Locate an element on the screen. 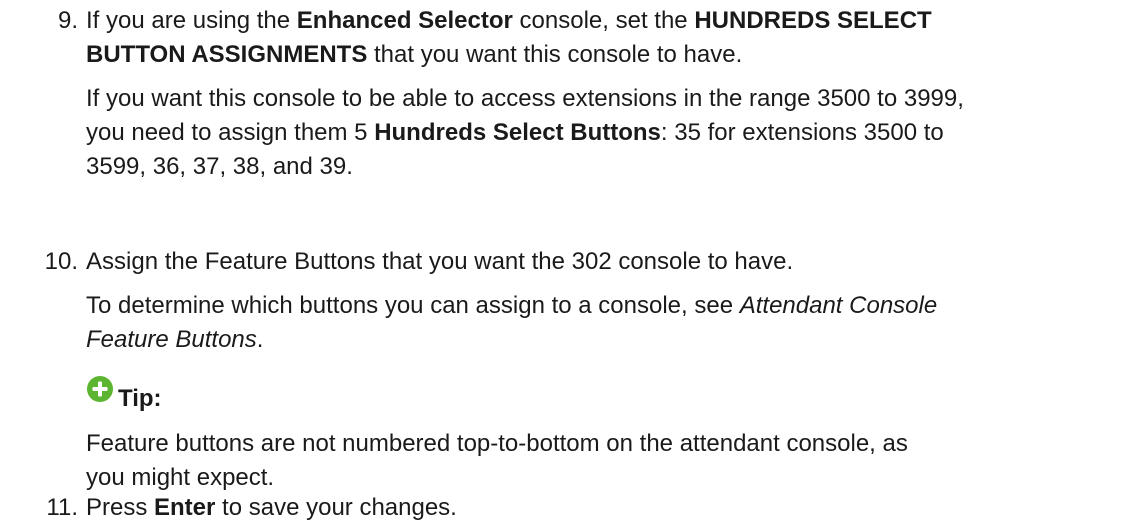  plus-circle-icon is located at coordinates (100, 389).